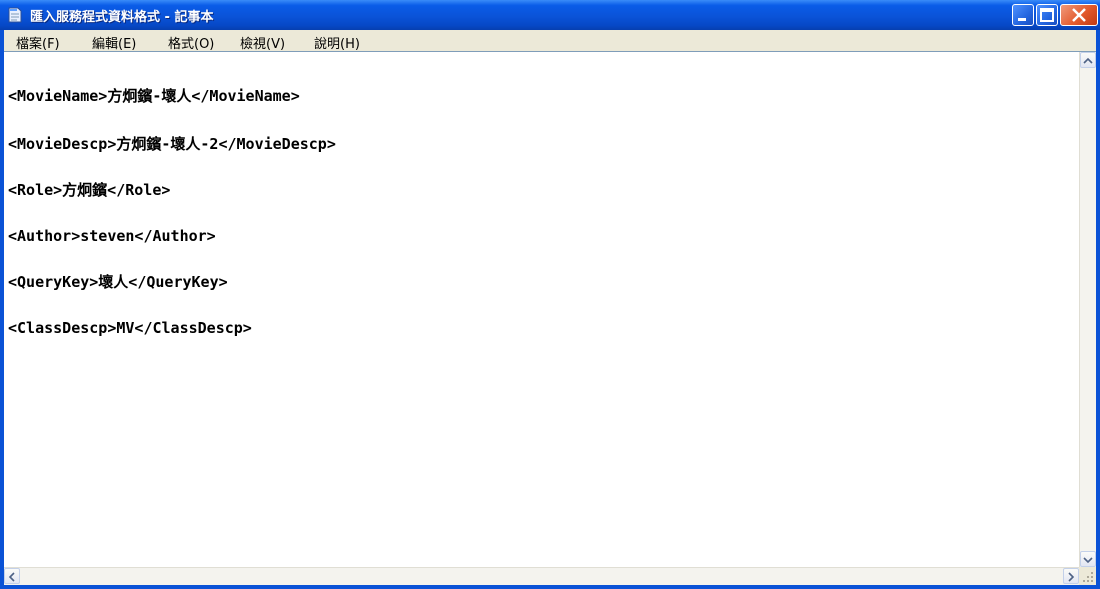  Describe the element at coordinates (550, 41) in the screenshot. I see `menu-bar: 檔案(F) 編輯(E) 格式(O) 檢視(V) 說明(H)` at that location.